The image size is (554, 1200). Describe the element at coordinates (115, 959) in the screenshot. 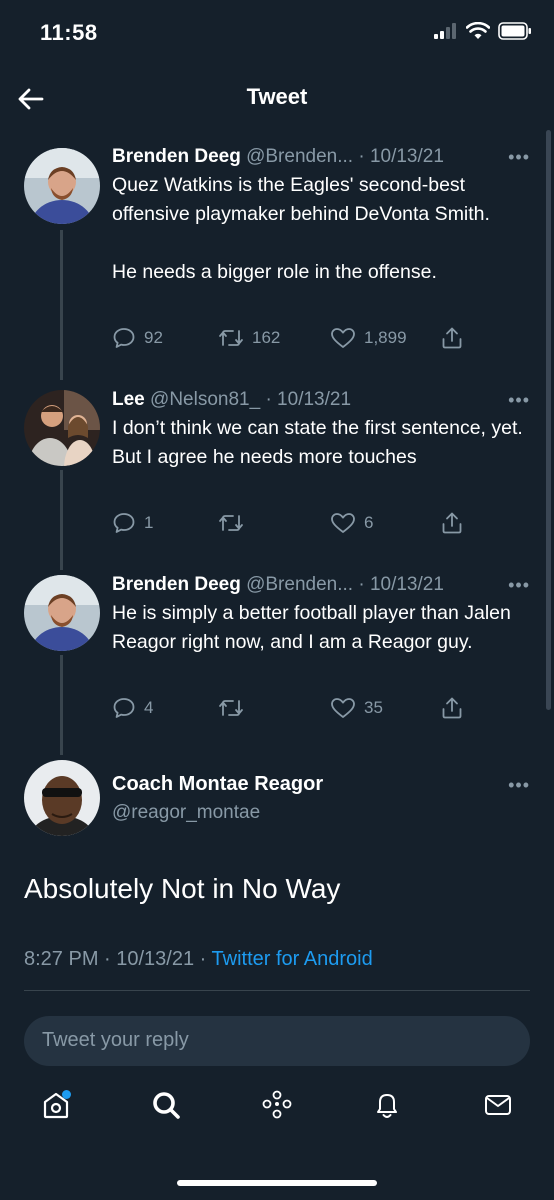

I see `tweet-timestamp: 8:27 PM · 10/13/21 ·` at that location.